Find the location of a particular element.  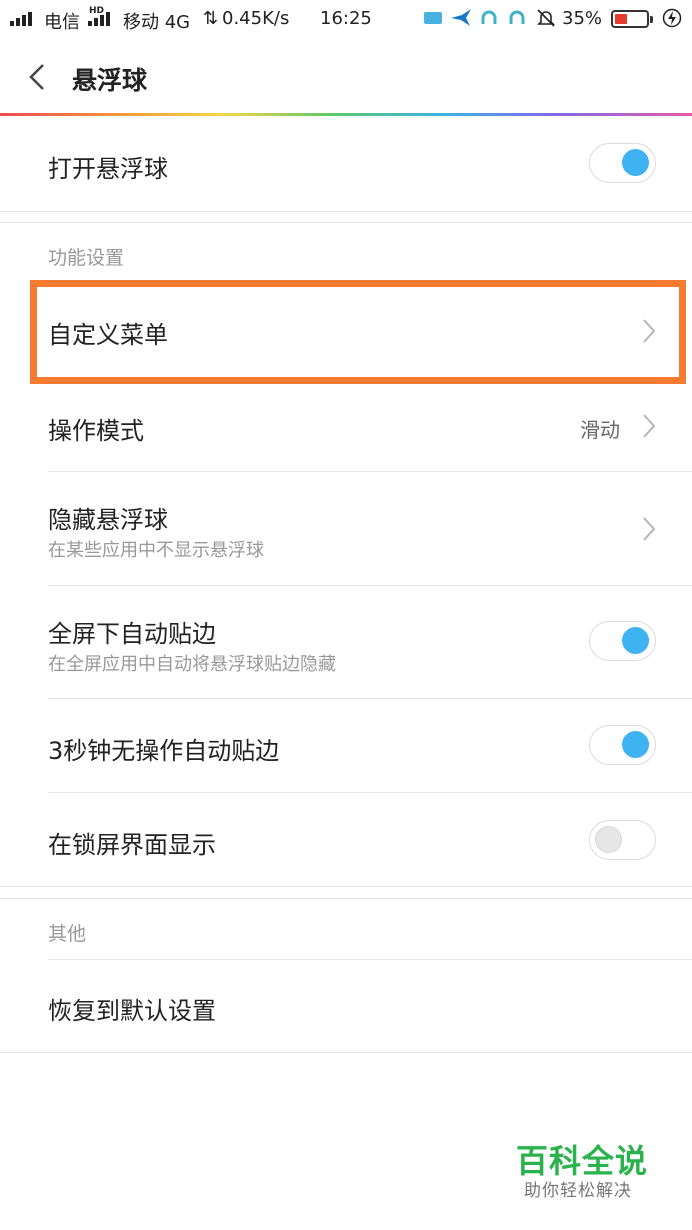

watermark-tagline: 助你轻松解决 is located at coordinates (578, 1191).